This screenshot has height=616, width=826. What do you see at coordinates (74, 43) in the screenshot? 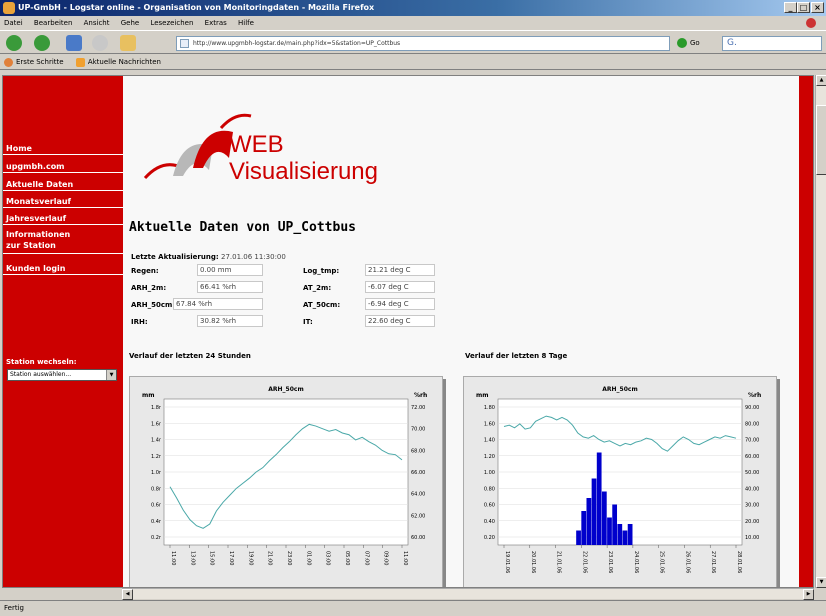
I see `reload-icon` at bounding box center [74, 43].